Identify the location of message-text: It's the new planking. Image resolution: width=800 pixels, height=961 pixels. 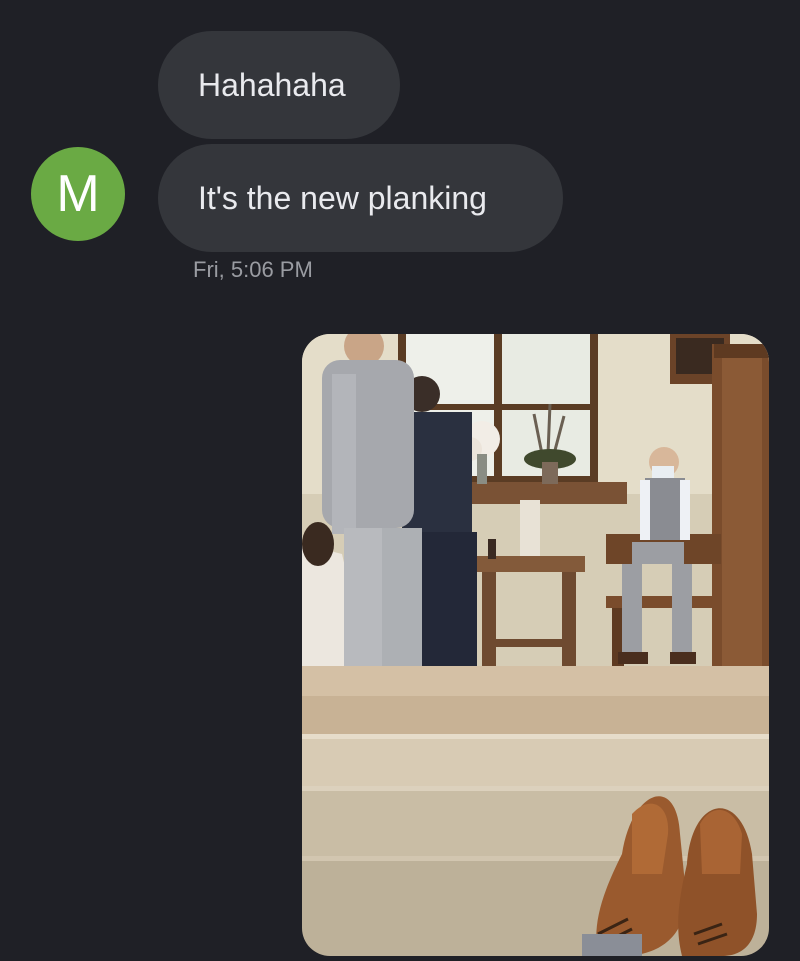
(342, 197).